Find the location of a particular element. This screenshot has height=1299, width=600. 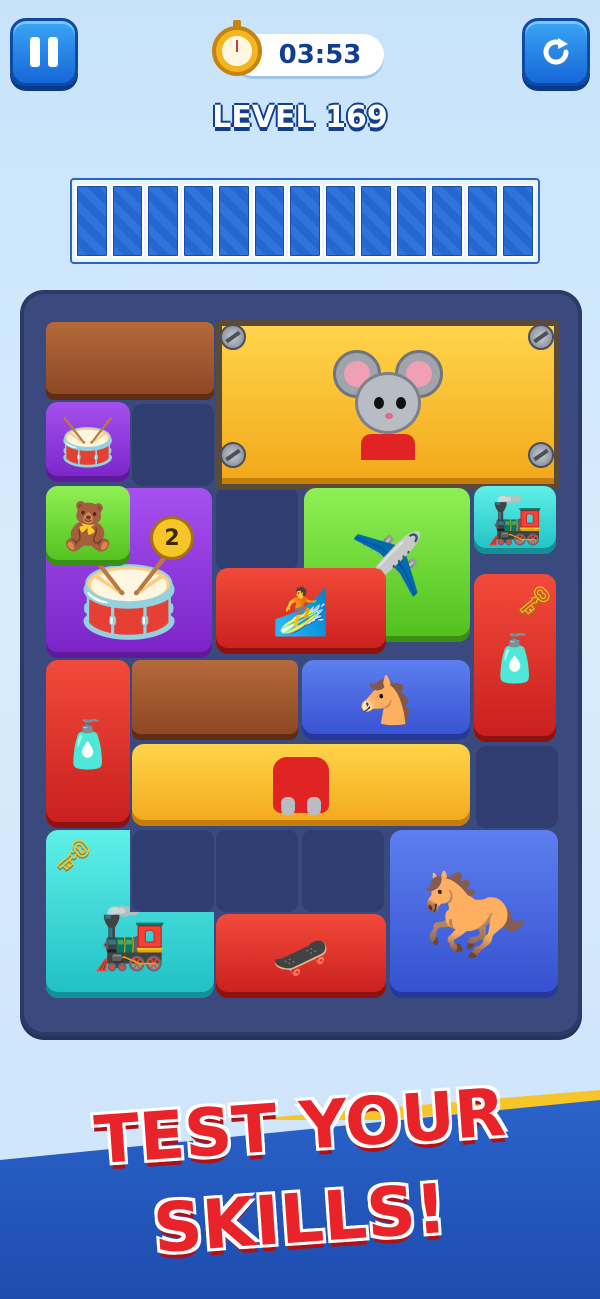

toy-tile-skateboard: 🛹 is located at coordinates (301, 956).